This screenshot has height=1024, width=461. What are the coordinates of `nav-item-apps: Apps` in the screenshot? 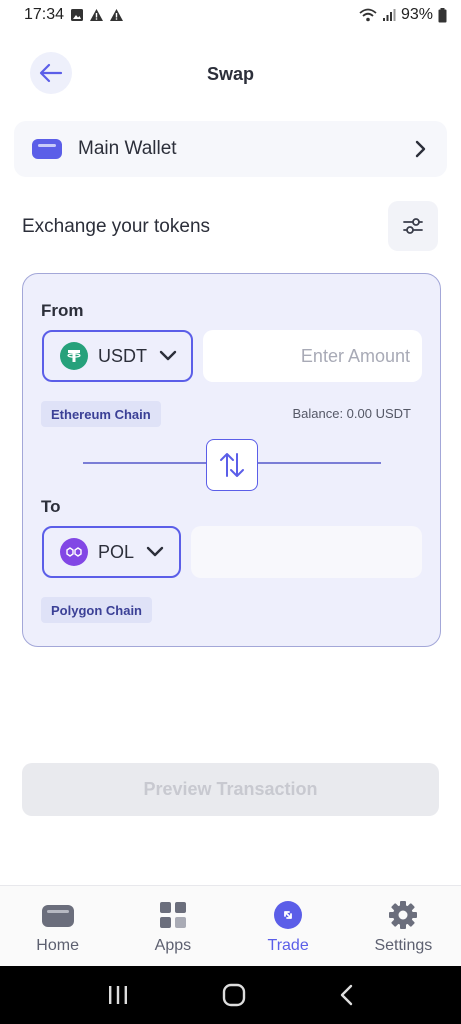 It's located at (172, 926).